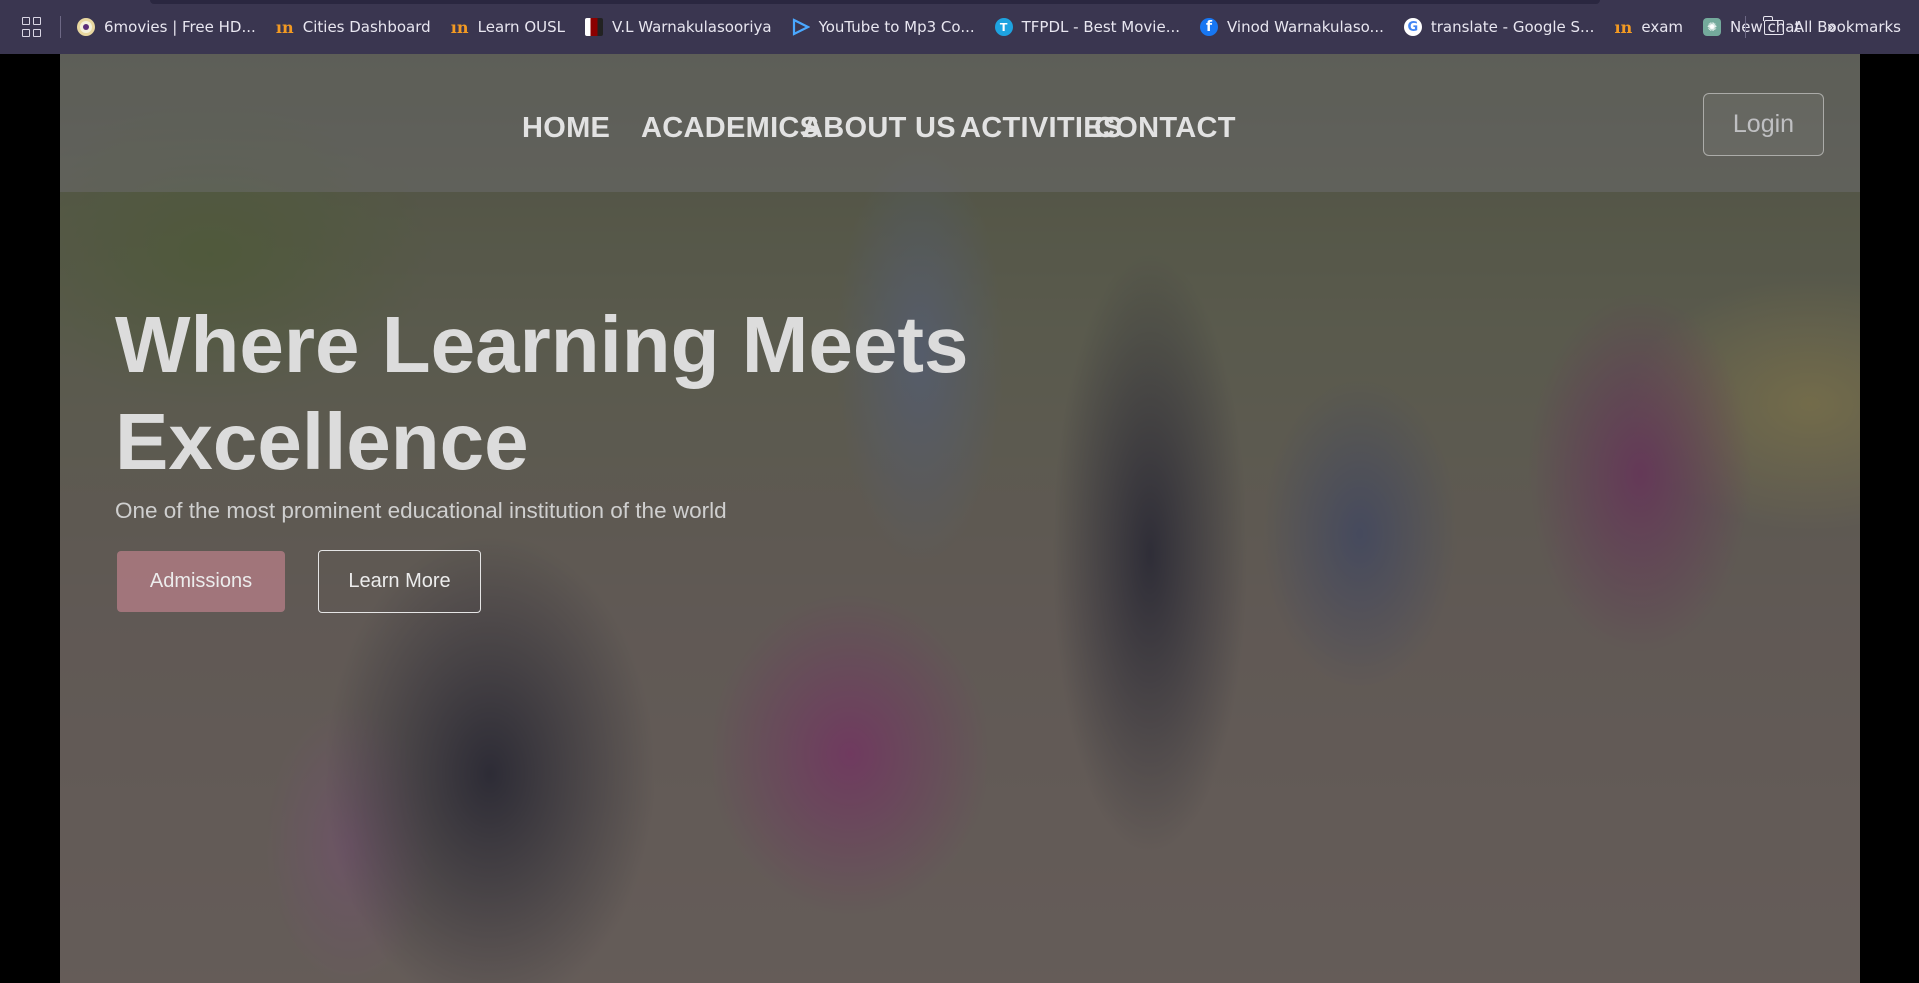 The height and width of the screenshot is (983, 1919). What do you see at coordinates (399, 581) in the screenshot?
I see `learn-more-button: Learn More` at bounding box center [399, 581].